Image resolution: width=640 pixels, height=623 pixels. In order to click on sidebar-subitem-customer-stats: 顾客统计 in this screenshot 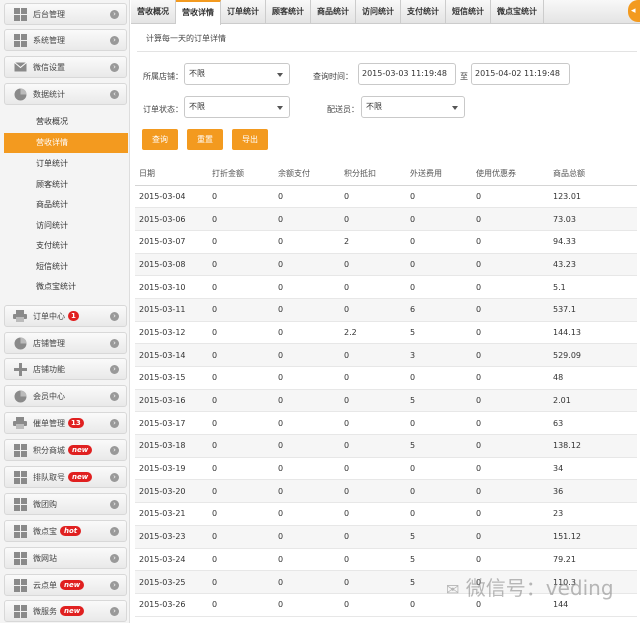, I will do `click(65, 185)`.